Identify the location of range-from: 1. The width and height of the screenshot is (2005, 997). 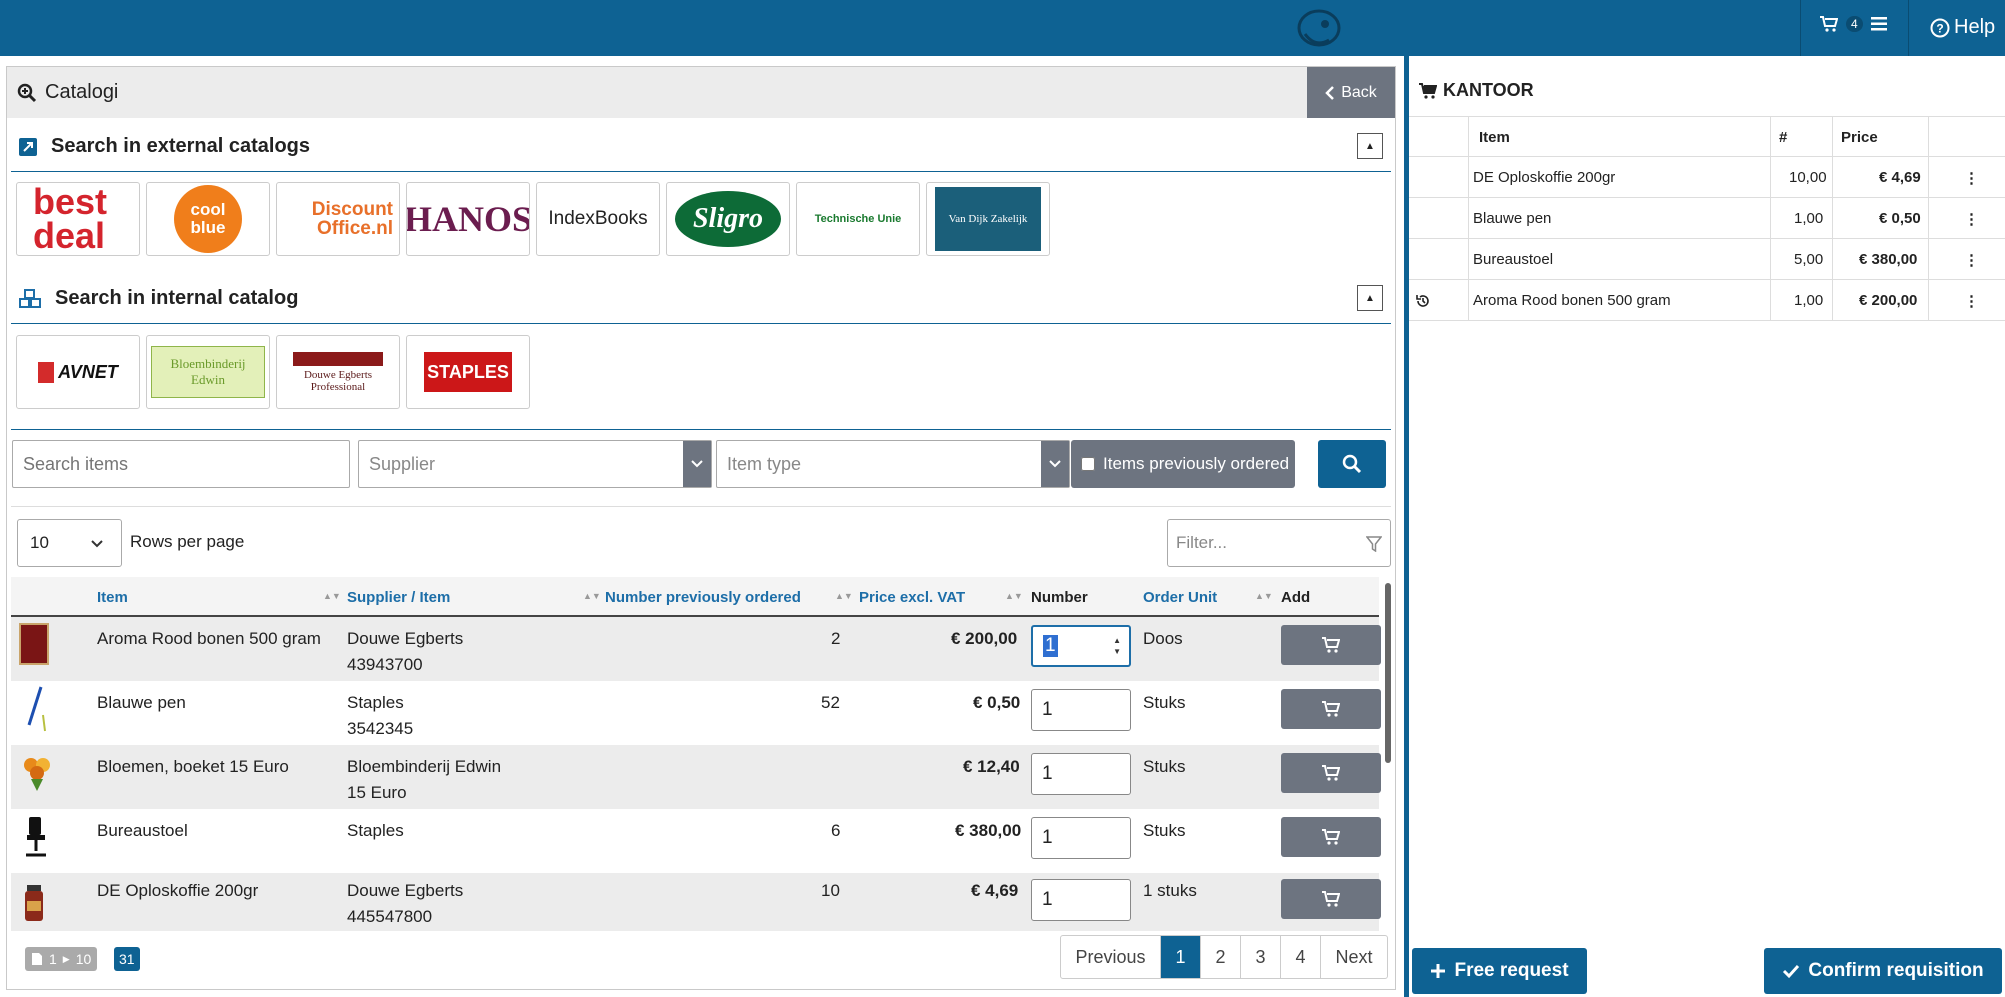
(53, 959).